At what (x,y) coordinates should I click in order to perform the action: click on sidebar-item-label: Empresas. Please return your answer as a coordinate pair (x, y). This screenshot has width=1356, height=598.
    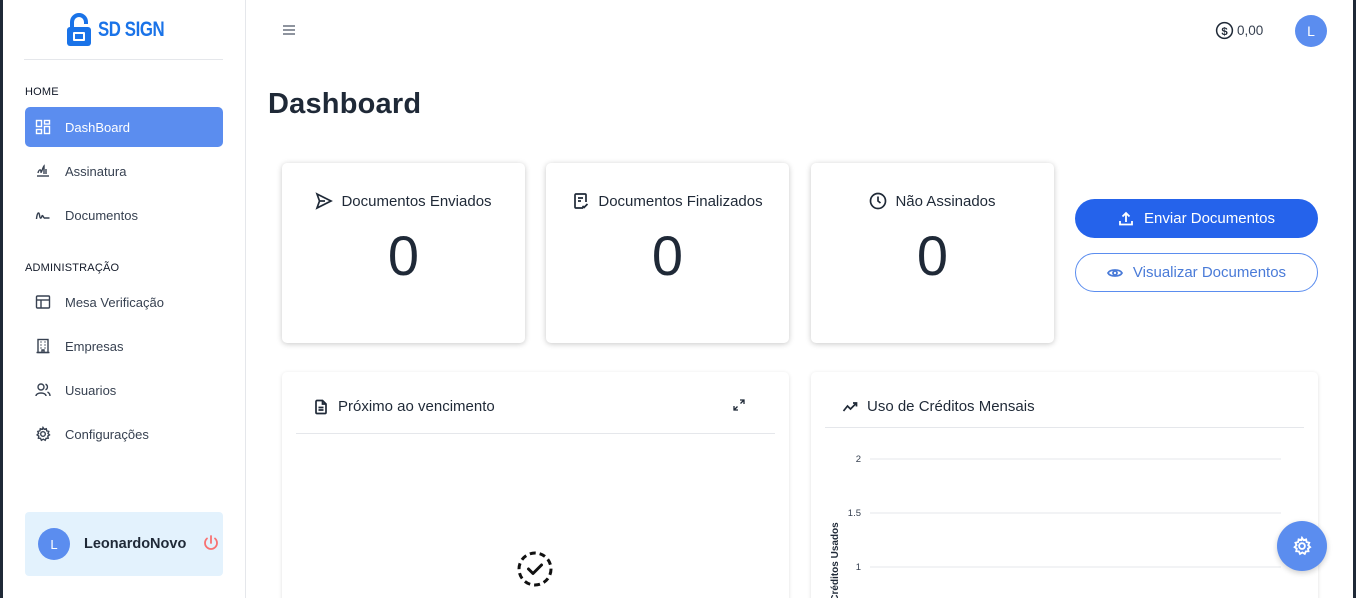
    Looking at the image, I should click on (94, 346).